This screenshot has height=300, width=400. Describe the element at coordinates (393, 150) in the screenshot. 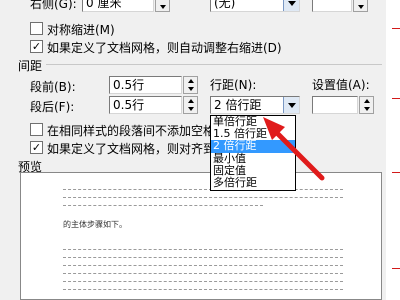

I see `document-margin-strip` at that location.